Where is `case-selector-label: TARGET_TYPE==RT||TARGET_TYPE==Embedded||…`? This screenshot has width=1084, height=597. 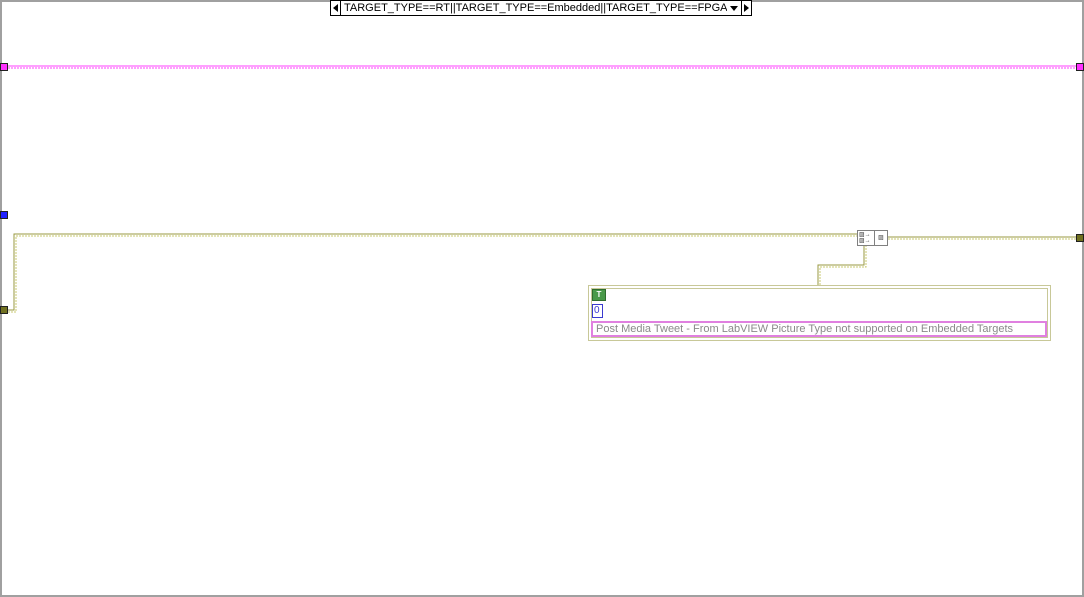 case-selector-label: TARGET_TYPE==RT||TARGET_TYPE==Embedded||… is located at coordinates (534, 8).